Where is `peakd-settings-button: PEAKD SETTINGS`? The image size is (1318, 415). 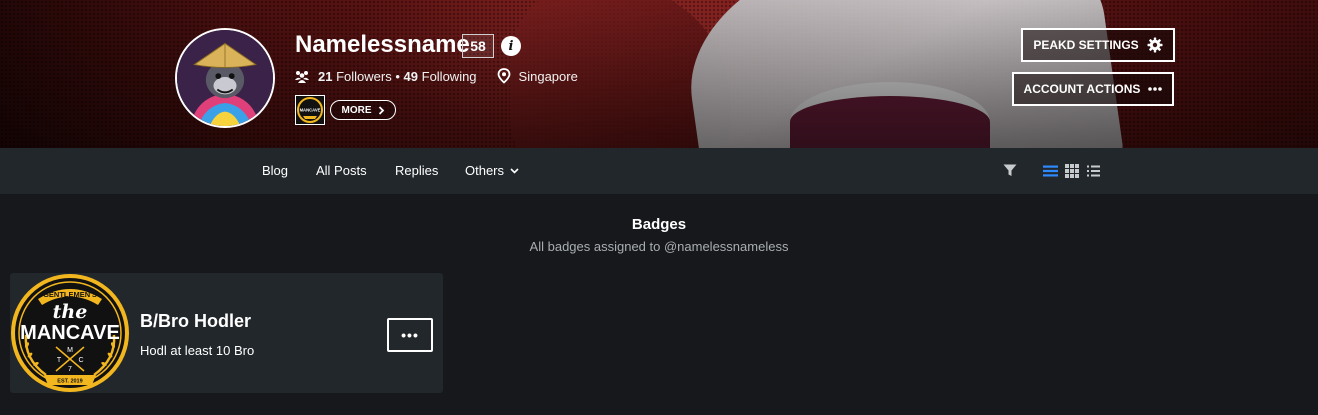 peakd-settings-button: PEAKD SETTINGS is located at coordinates (1098, 45).